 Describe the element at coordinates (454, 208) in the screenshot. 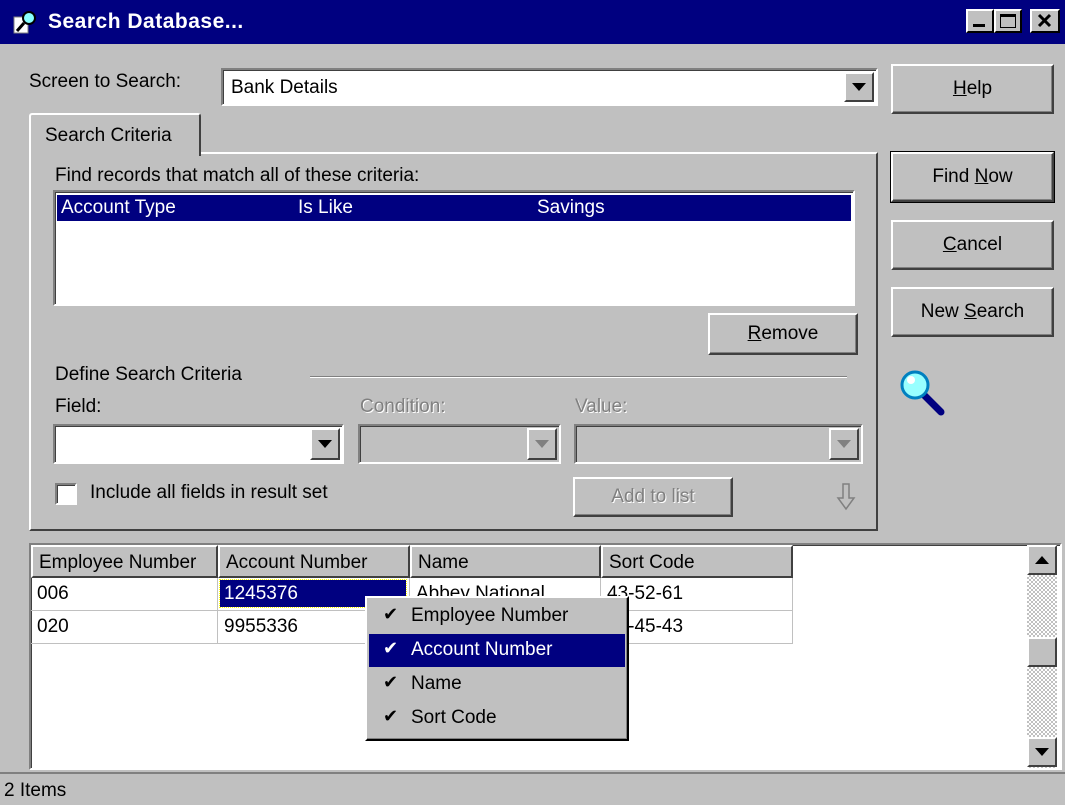

I see `criteria-row: Account Type Is Like Savings` at that location.